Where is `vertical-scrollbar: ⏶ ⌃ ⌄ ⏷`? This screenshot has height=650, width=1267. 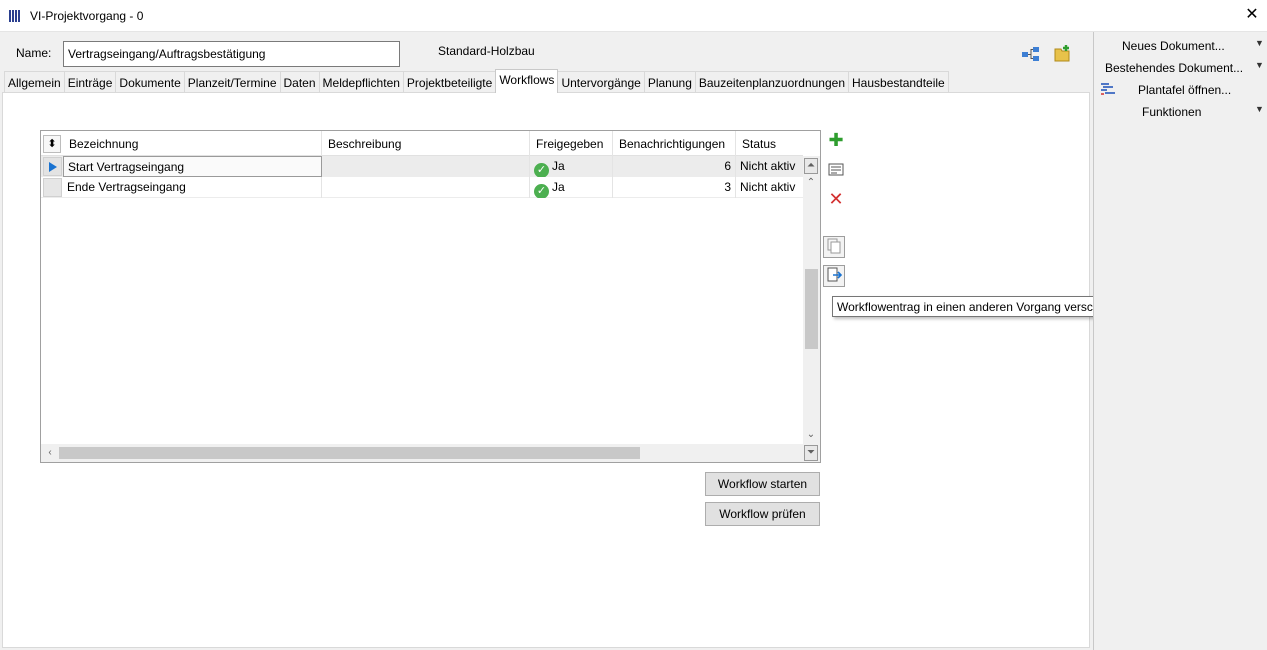
vertical-scrollbar: ⏶ ⌃ ⌄ ⏷ is located at coordinates (811, 309).